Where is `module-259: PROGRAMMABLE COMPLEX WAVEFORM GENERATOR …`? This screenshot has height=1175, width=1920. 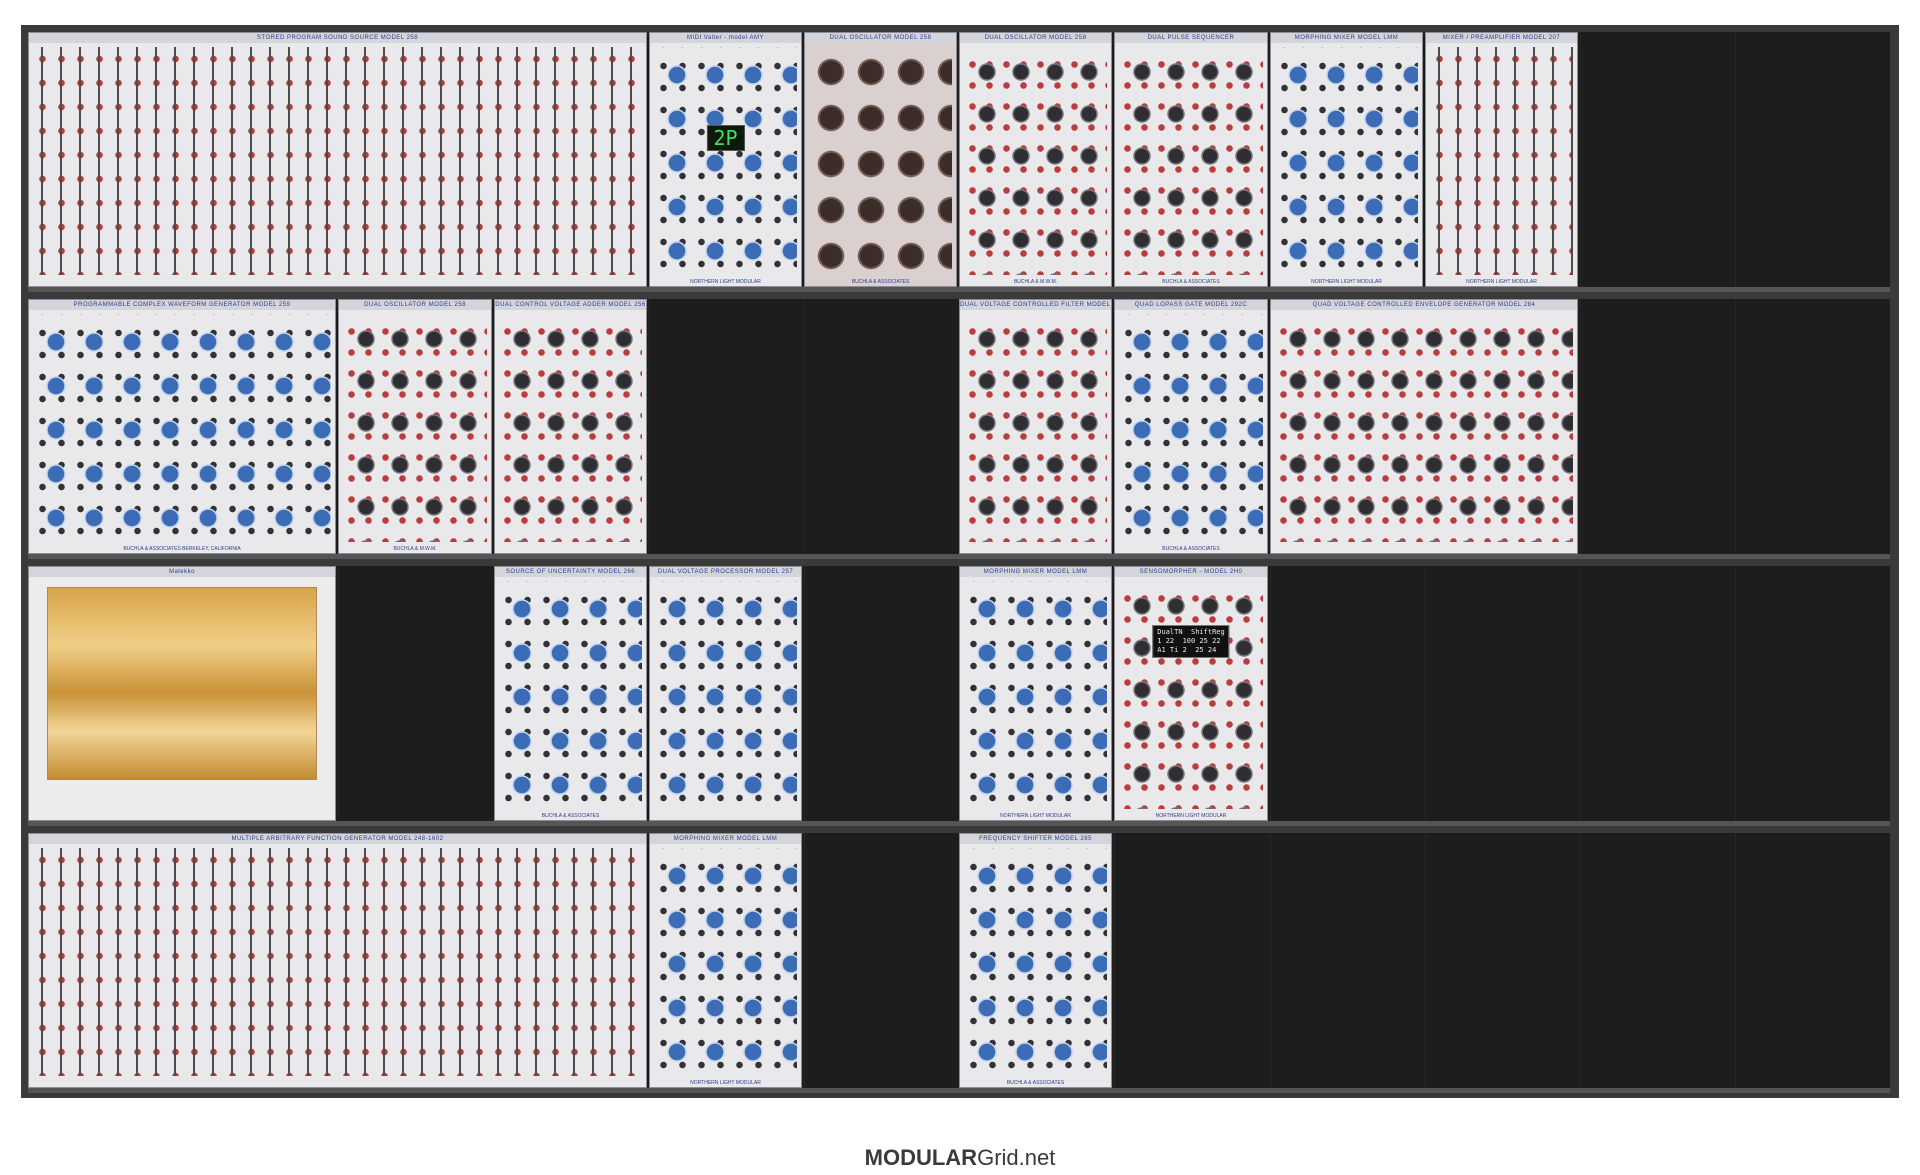
module-259: PROGRAMMABLE COMPLEX WAVEFORM GENERATOR … is located at coordinates (182, 426).